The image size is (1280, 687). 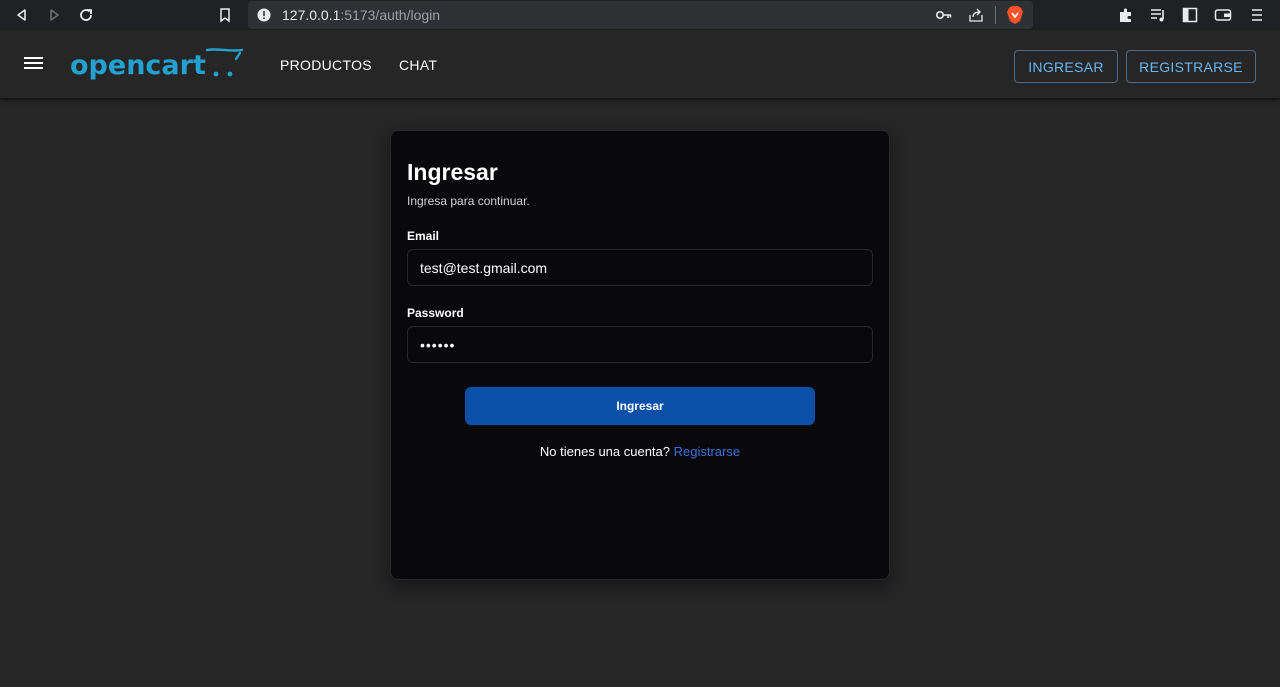 I want to click on key-icon, so click(x=944, y=15).